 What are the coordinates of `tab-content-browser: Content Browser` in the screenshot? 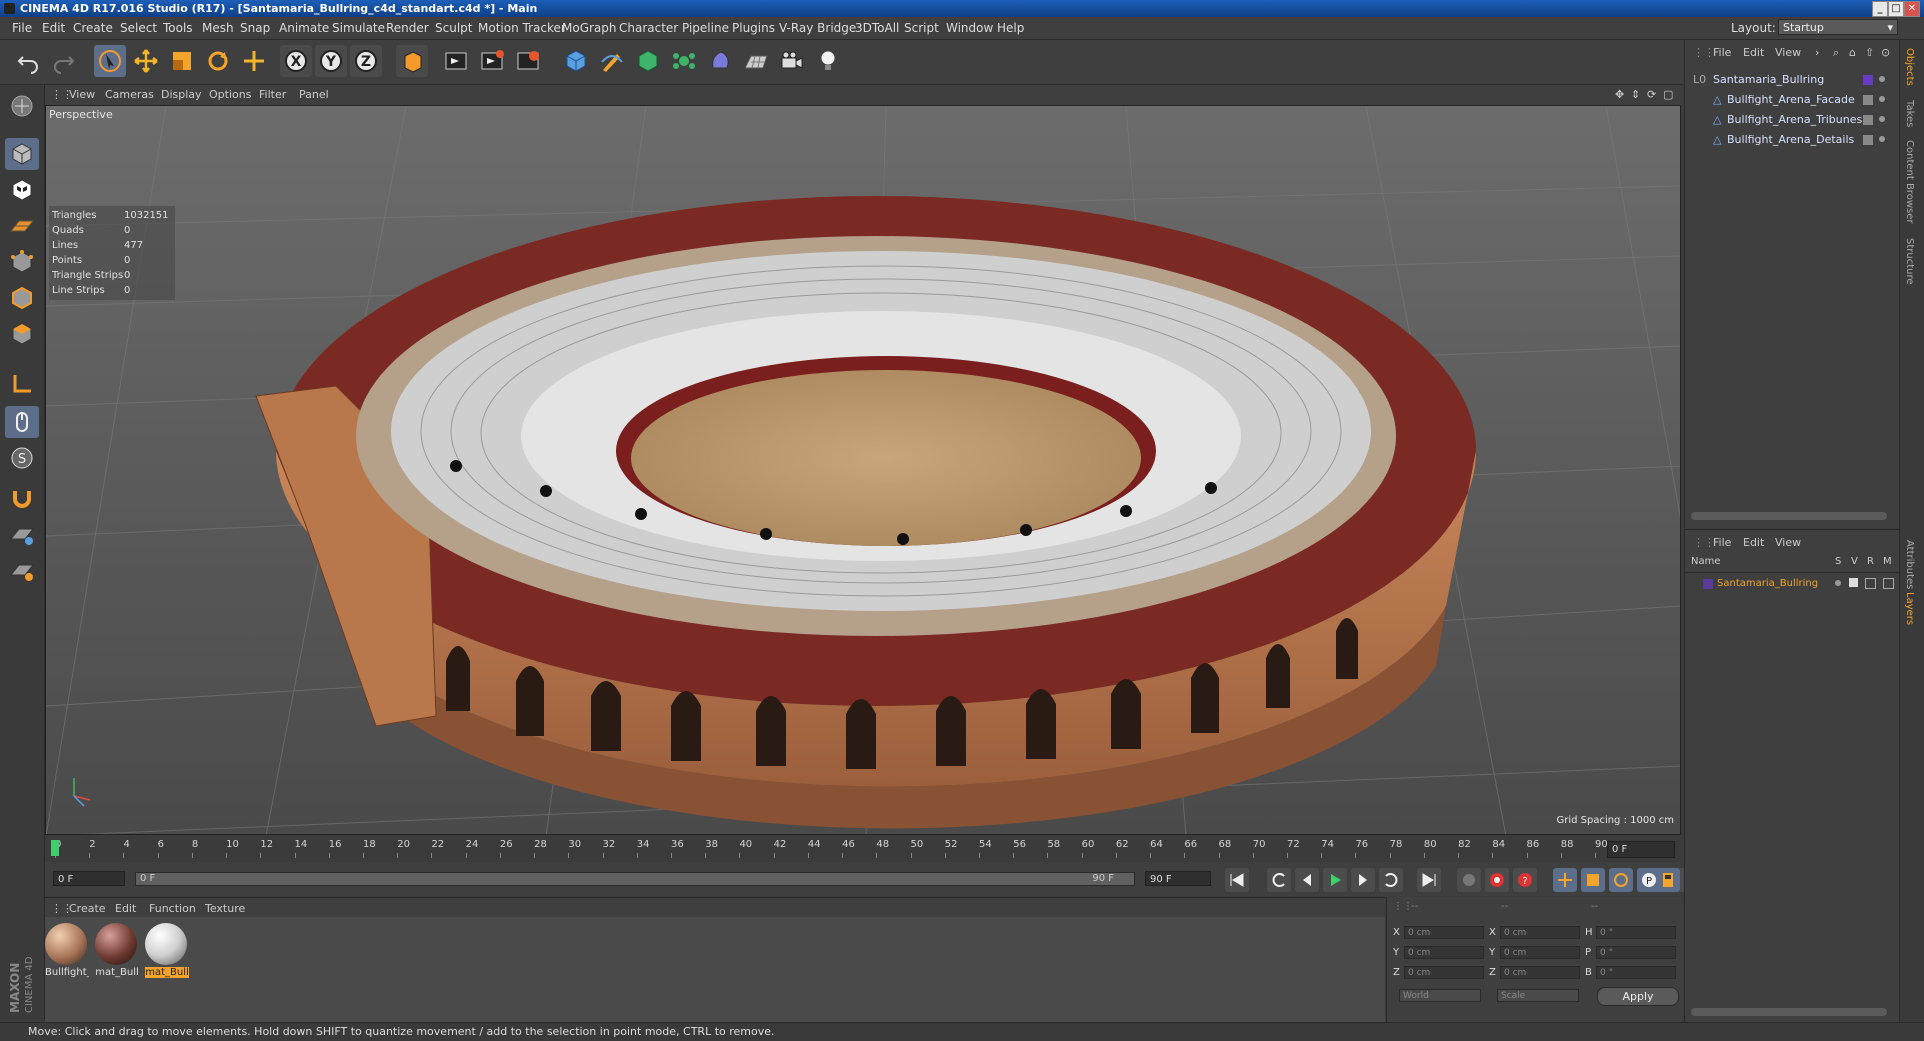 It's located at (1909, 181).